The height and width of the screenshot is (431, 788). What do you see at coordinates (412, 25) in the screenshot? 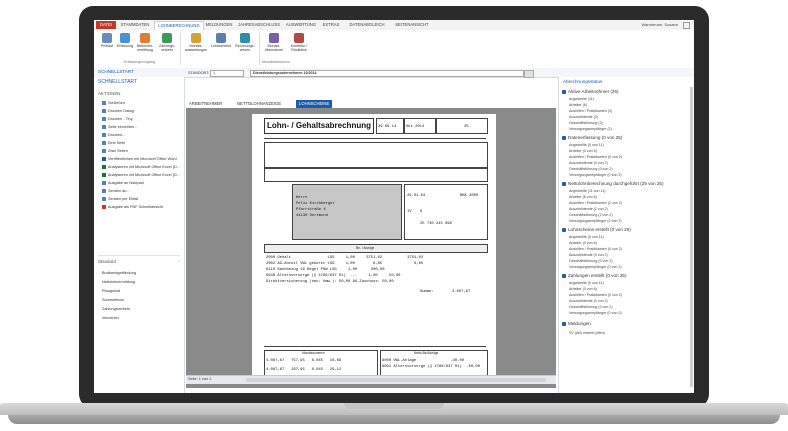
I see `tab-seitenansicht: SEITENANSICHT` at bounding box center [412, 25].